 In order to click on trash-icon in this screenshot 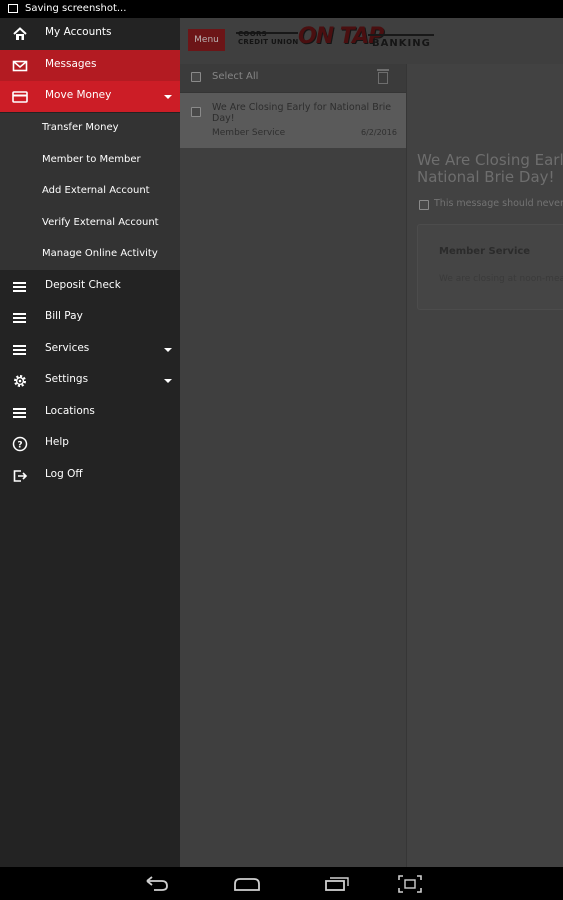, I will do `click(383, 76)`.